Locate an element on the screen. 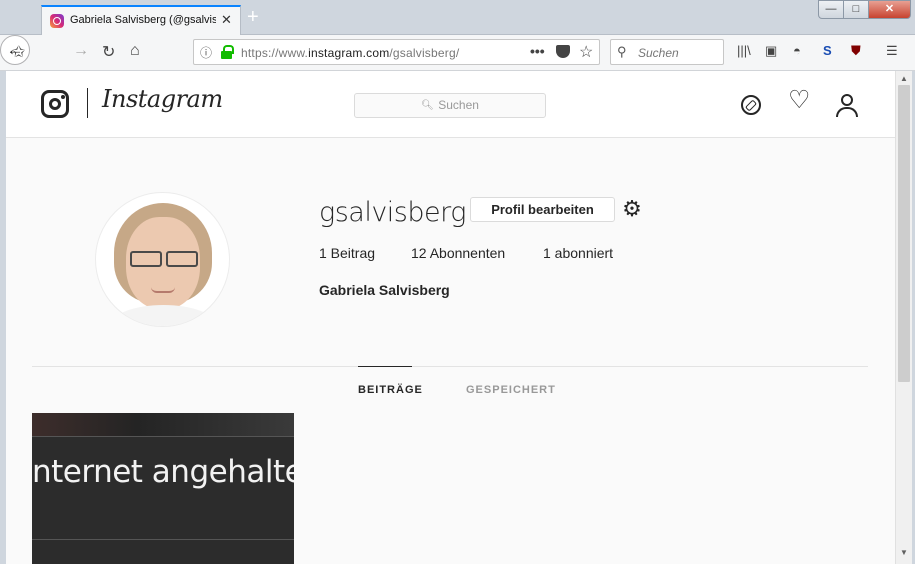  reload-icon: ↻ is located at coordinates (108, 52).